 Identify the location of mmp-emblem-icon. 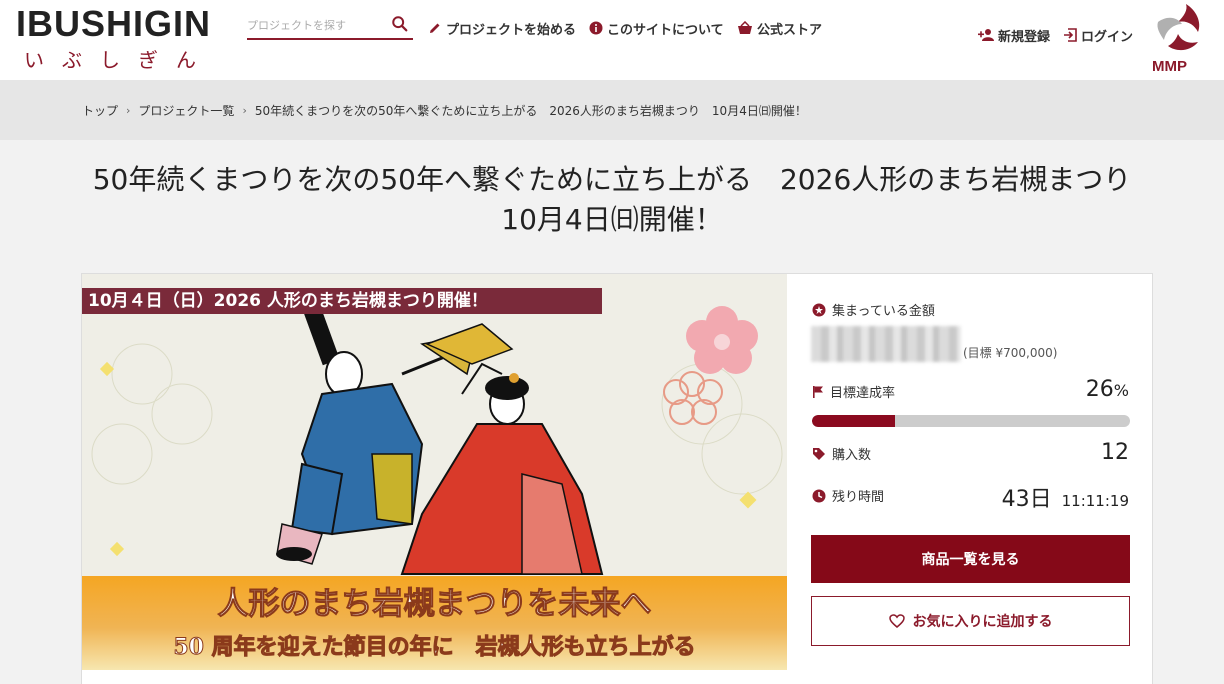
(1178, 27).